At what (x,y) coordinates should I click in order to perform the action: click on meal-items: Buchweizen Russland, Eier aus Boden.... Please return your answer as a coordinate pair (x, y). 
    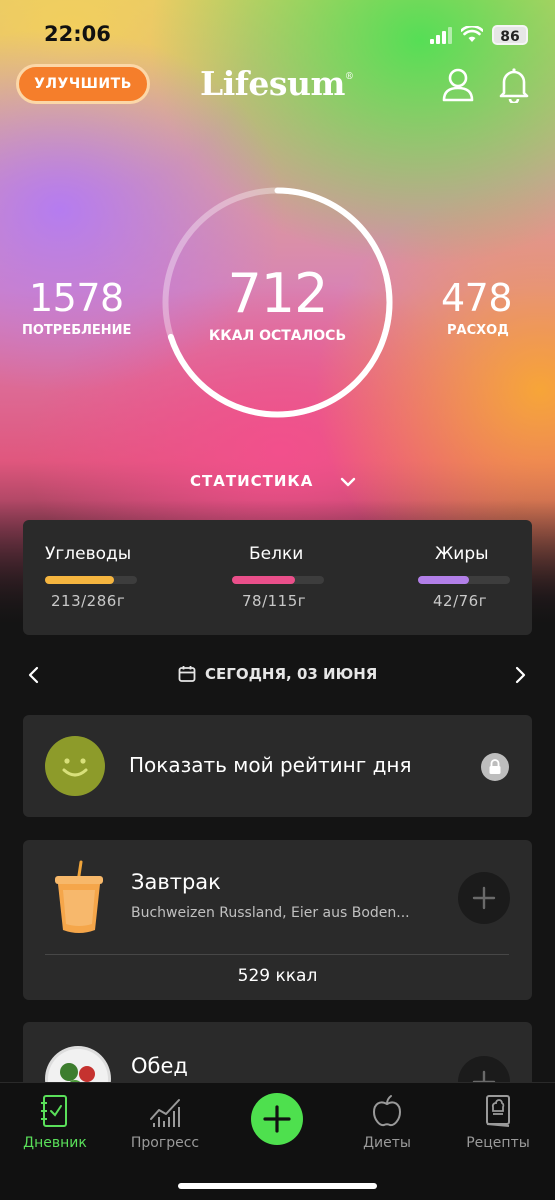
    Looking at the image, I should click on (270, 913).